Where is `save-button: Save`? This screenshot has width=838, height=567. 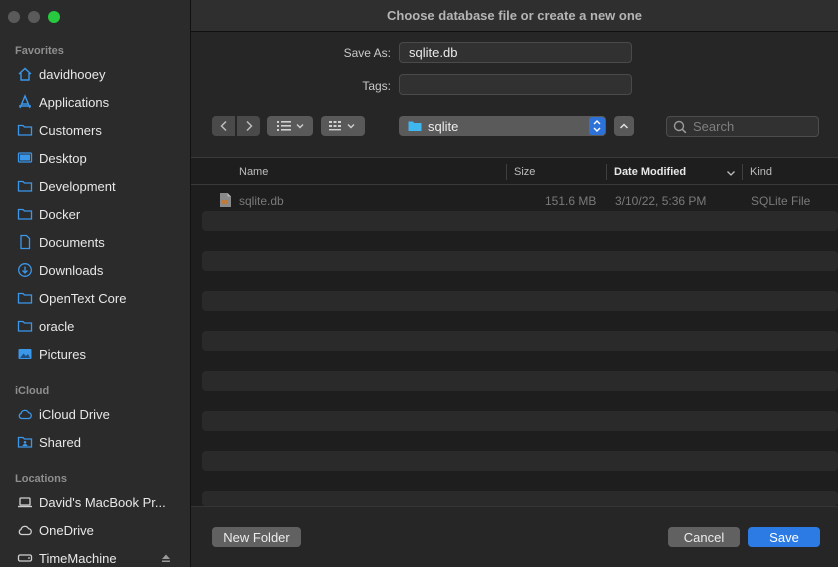
save-button: Save is located at coordinates (784, 537).